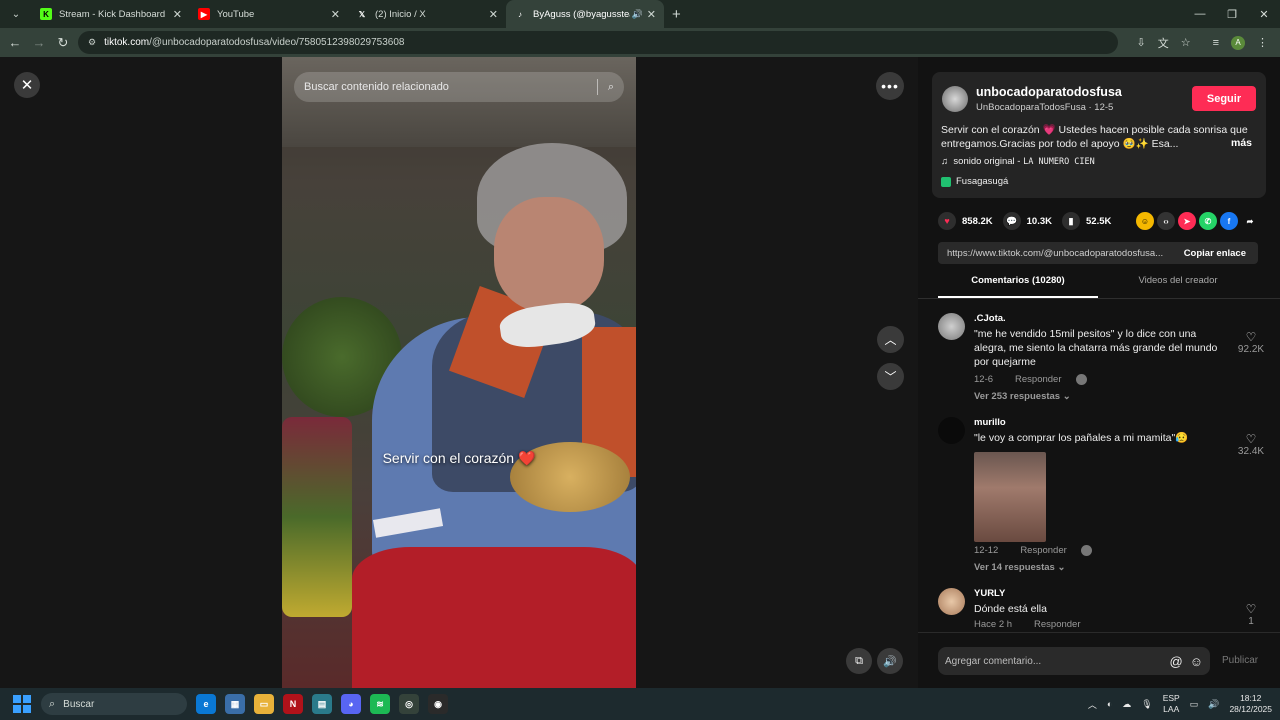 The width and height of the screenshot is (1280, 720). Describe the element at coordinates (427, 14) in the screenshot. I see `tab-x: 𝕏 (2) Inicio / X ✕` at that location.